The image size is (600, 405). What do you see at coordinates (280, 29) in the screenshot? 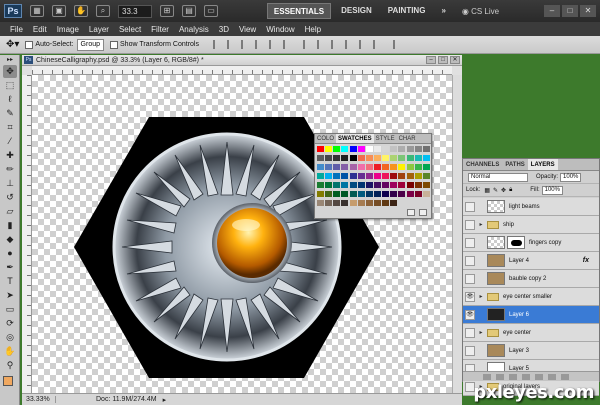
I see `menu-window: Window` at bounding box center [280, 29].